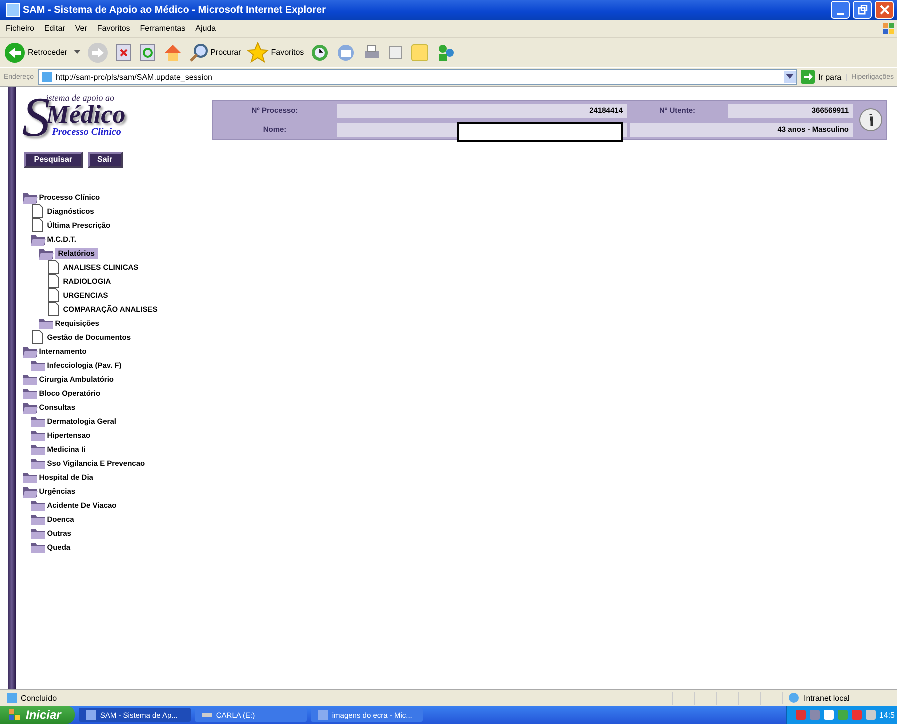 The image size is (897, 724). I want to click on network-icon, so click(794, 698).